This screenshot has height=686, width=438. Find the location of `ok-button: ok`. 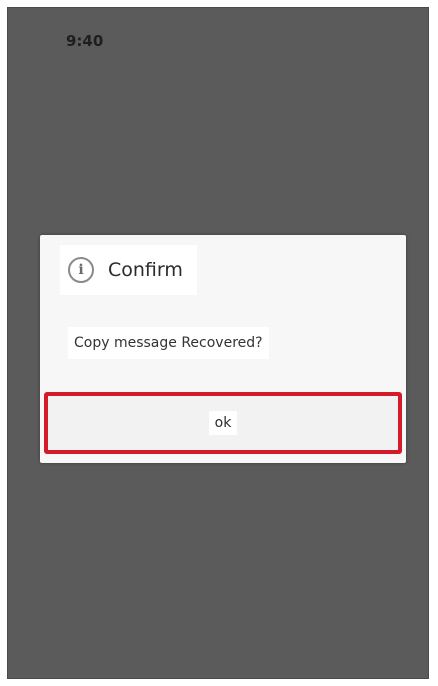

ok-button: ok is located at coordinates (223, 423).